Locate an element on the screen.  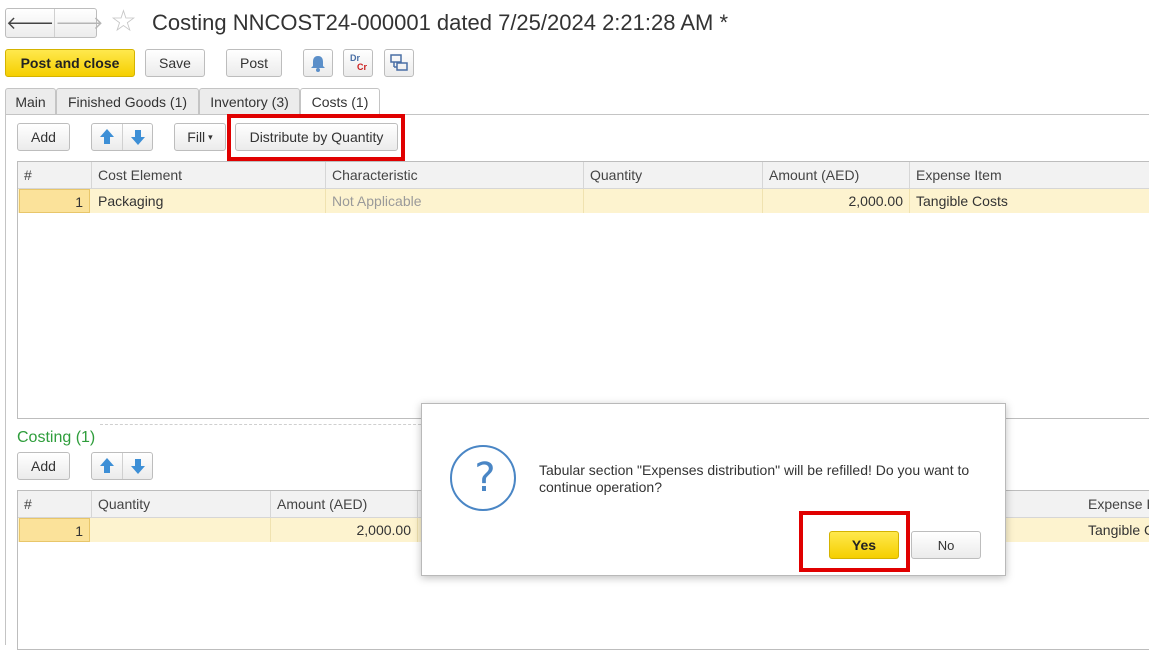
chevron-down-icon: ▾ is located at coordinates (210, 136).